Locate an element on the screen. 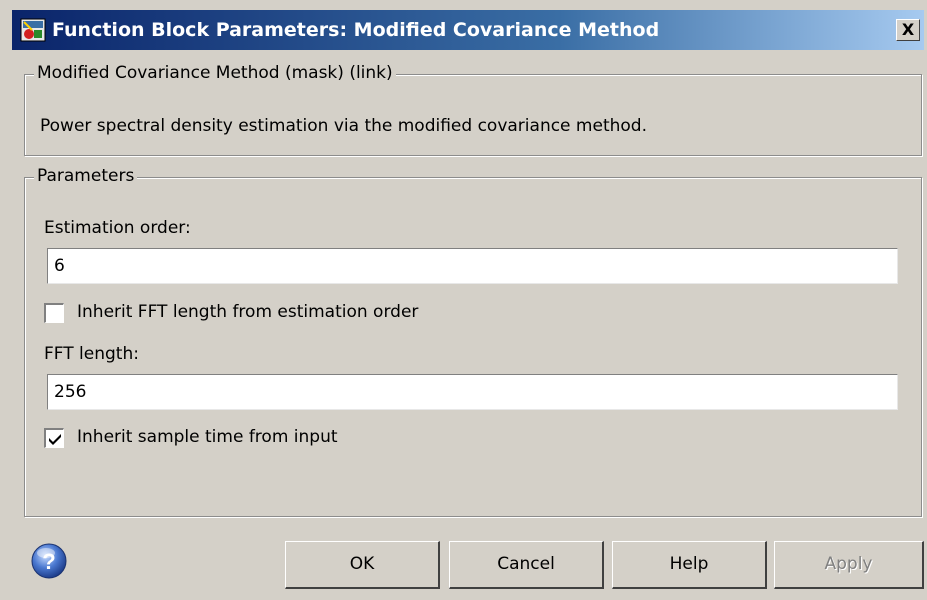  estimation-order-input: 6 is located at coordinates (472, 266).